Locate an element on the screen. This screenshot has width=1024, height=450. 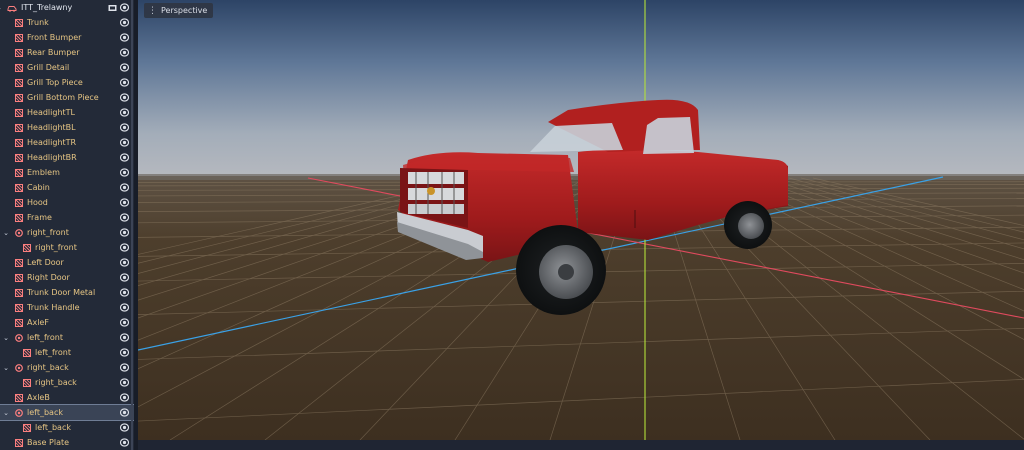
tree-node: right_front is located at coordinates (67, 247).